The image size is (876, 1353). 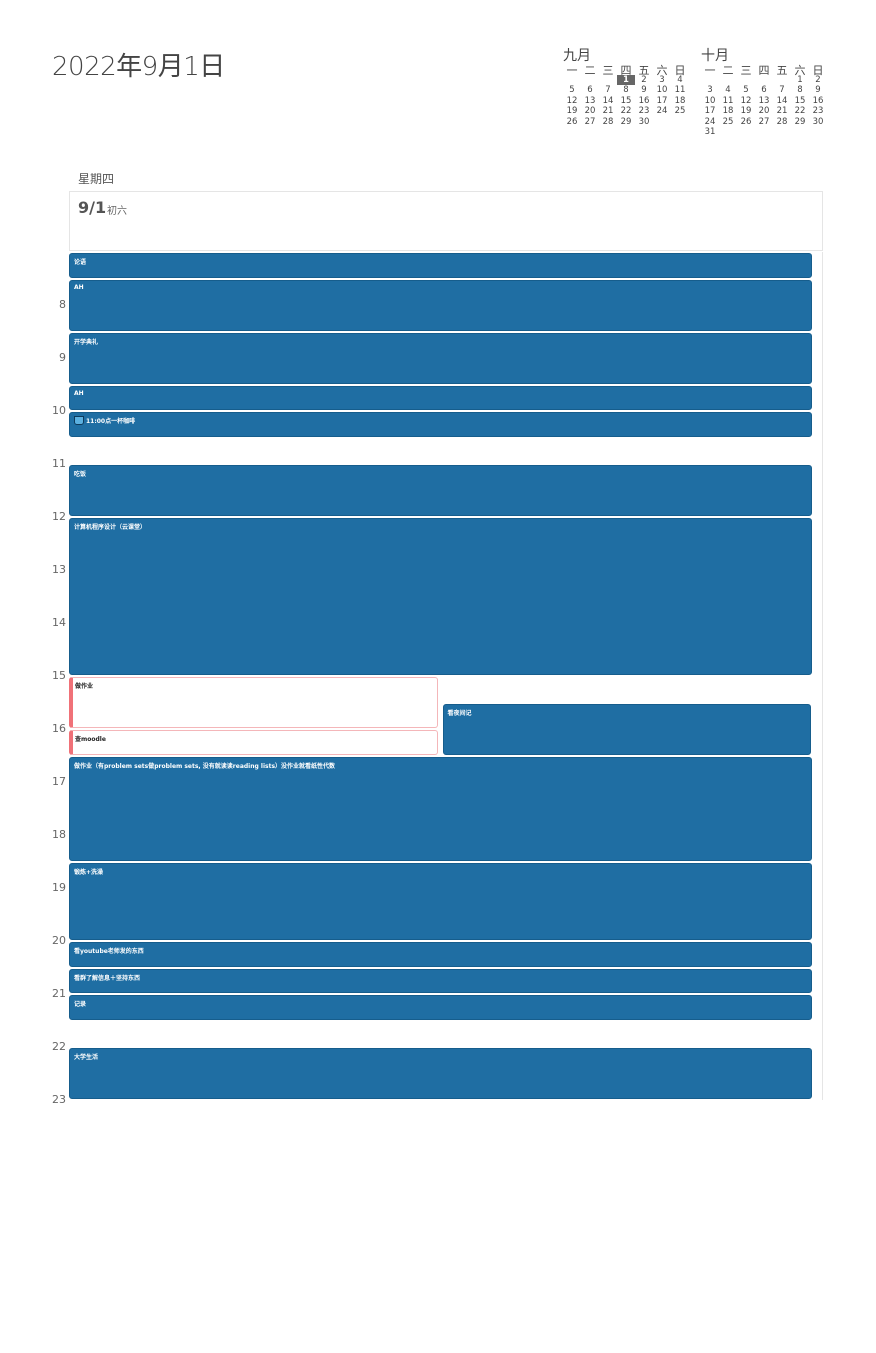 What do you see at coordinates (440, 424) in the screenshot?
I see `calendar-event: 11:00点一杯咖啡` at bounding box center [440, 424].